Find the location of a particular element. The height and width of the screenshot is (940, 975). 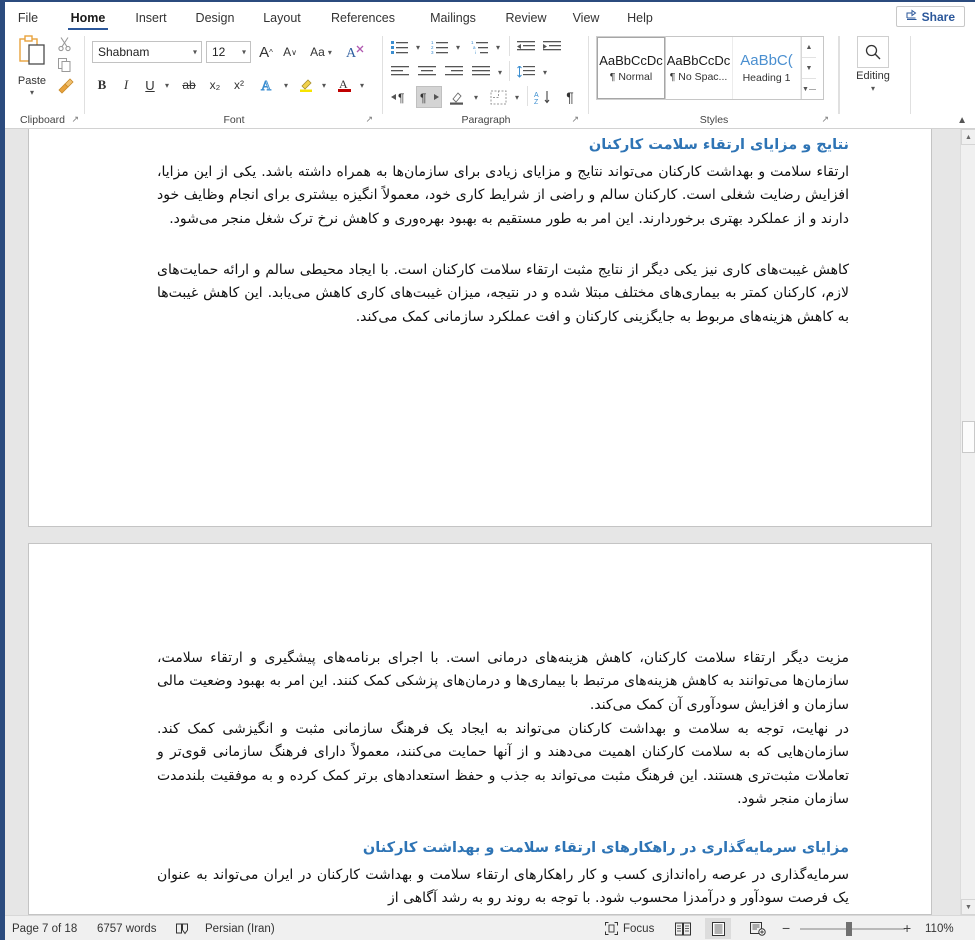

collapse-ribbon-button: ▲ is located at coordinates (962, 120).